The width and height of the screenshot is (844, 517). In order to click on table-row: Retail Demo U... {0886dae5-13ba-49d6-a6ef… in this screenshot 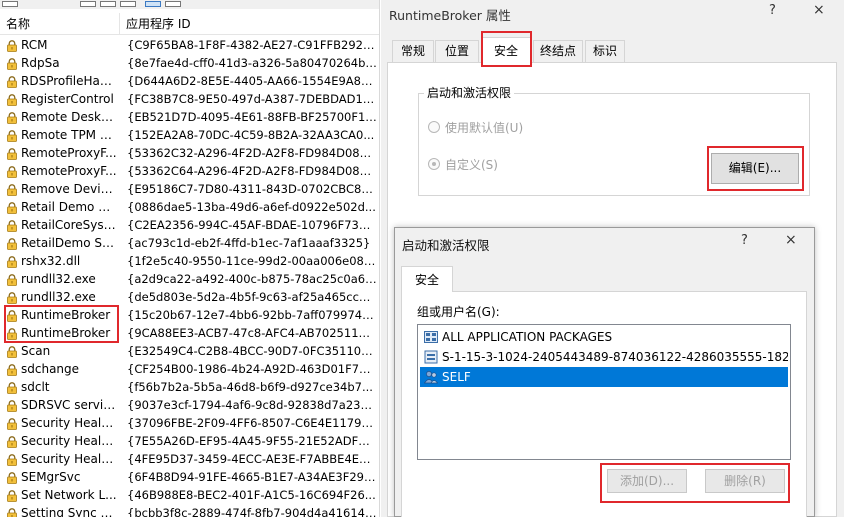, I will do `click(189, 207)`.